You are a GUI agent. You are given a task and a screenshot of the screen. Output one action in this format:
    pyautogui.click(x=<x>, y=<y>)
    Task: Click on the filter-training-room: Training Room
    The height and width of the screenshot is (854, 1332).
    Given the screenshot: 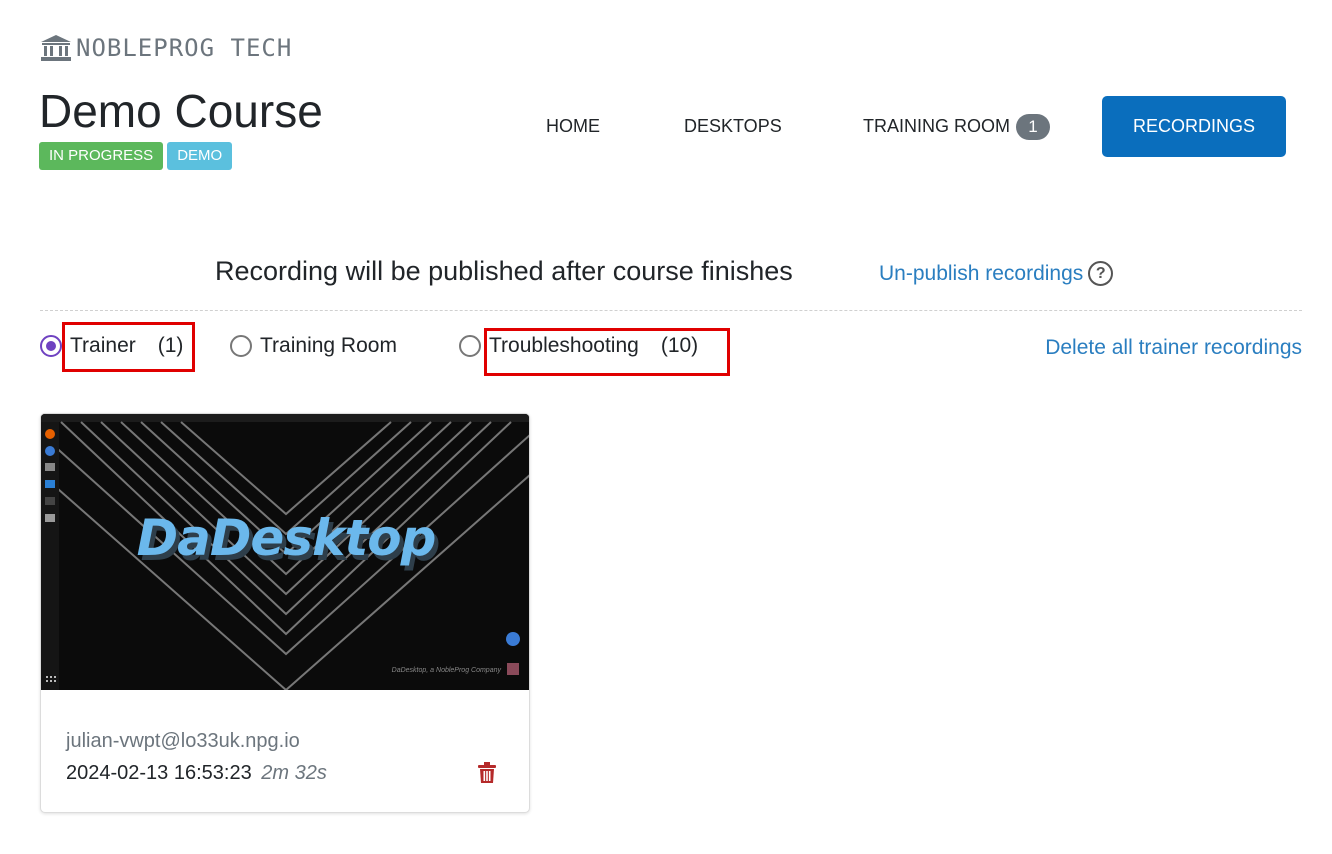 What is the action you would take?
    pyautogui.click(x=313, y=346)
    